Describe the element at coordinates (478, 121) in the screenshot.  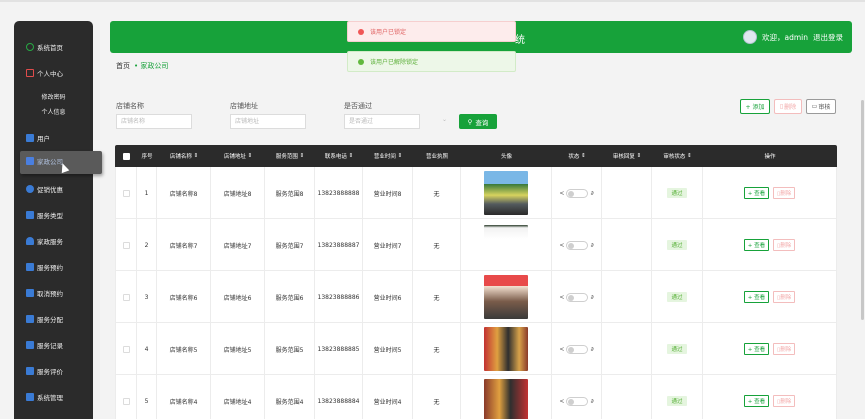
I see `query-button: ⚲ 查询` at that location.